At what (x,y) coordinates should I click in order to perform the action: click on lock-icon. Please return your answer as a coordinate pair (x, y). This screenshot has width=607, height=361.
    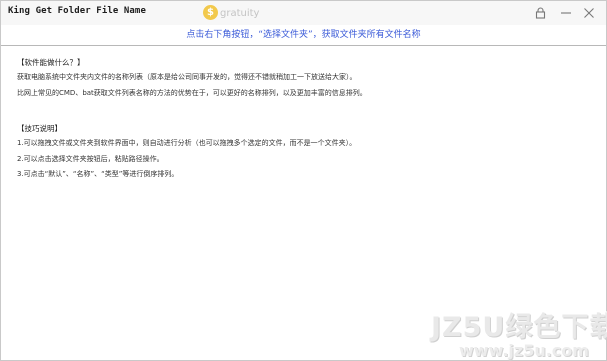
    Looking at the image, I should click on (540, 13).